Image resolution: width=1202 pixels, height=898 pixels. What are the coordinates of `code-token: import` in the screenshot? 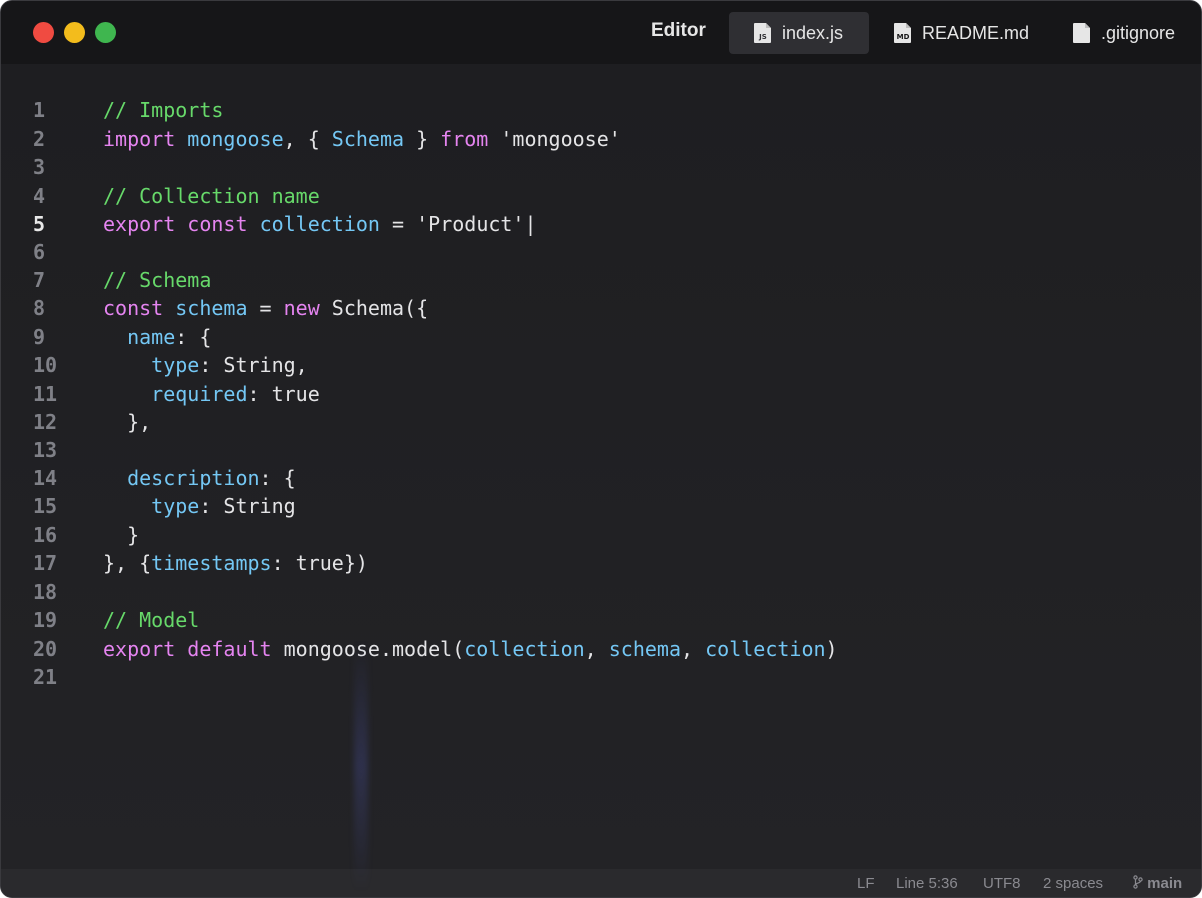 It's located at (139, 139).